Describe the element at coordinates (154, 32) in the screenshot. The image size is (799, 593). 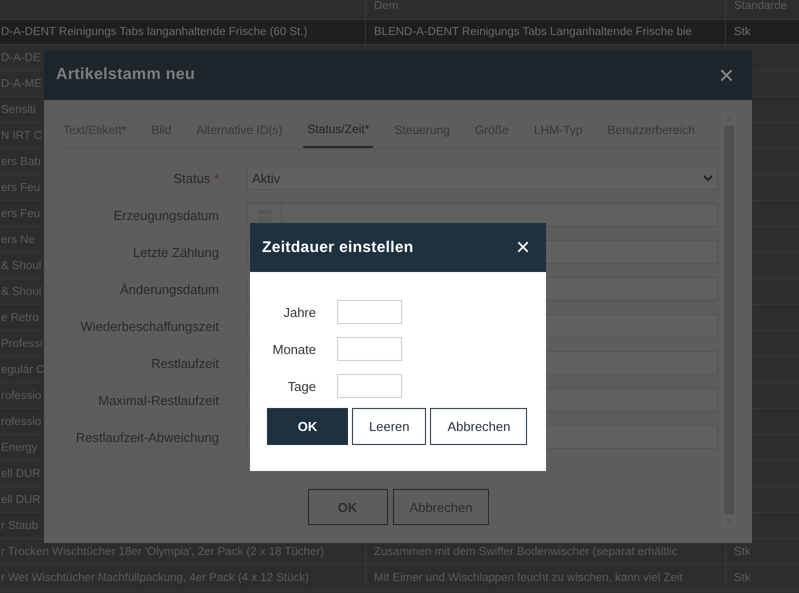
I see `table-cell: D-A-DENT Reinigungs Tabs langanhaltende Frische (60 St.)` at that location.